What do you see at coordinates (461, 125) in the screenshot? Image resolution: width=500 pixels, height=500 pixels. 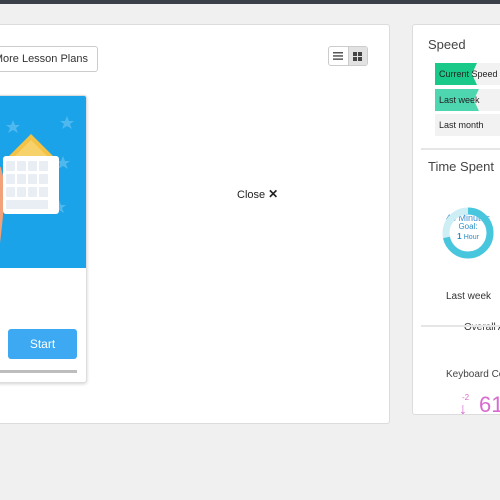 I see `speed-label-last-month: Last month` at bounding box center [461, 125].